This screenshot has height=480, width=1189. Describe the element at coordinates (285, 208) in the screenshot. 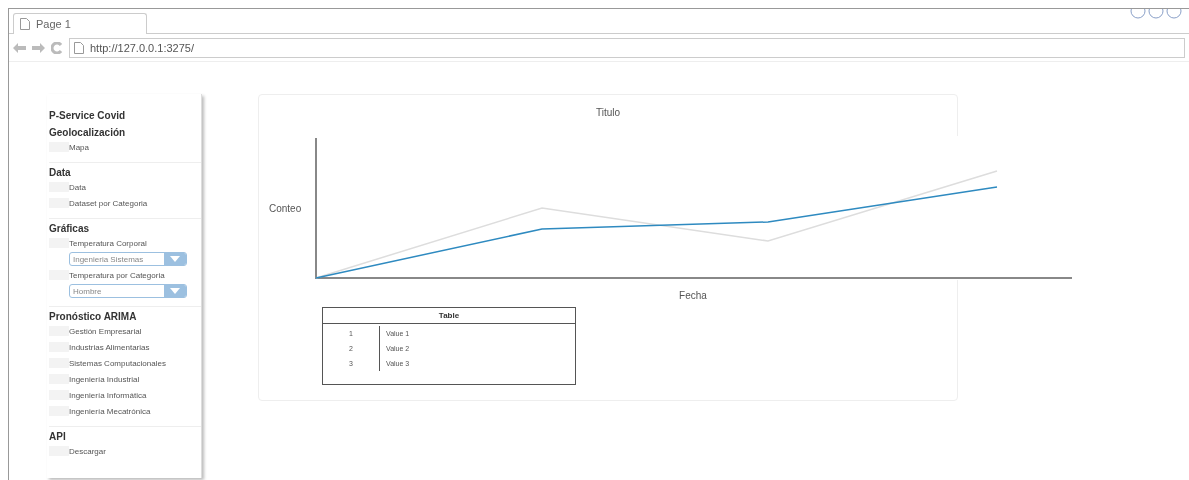

I see `y-axis-label: Conteo` at that location.